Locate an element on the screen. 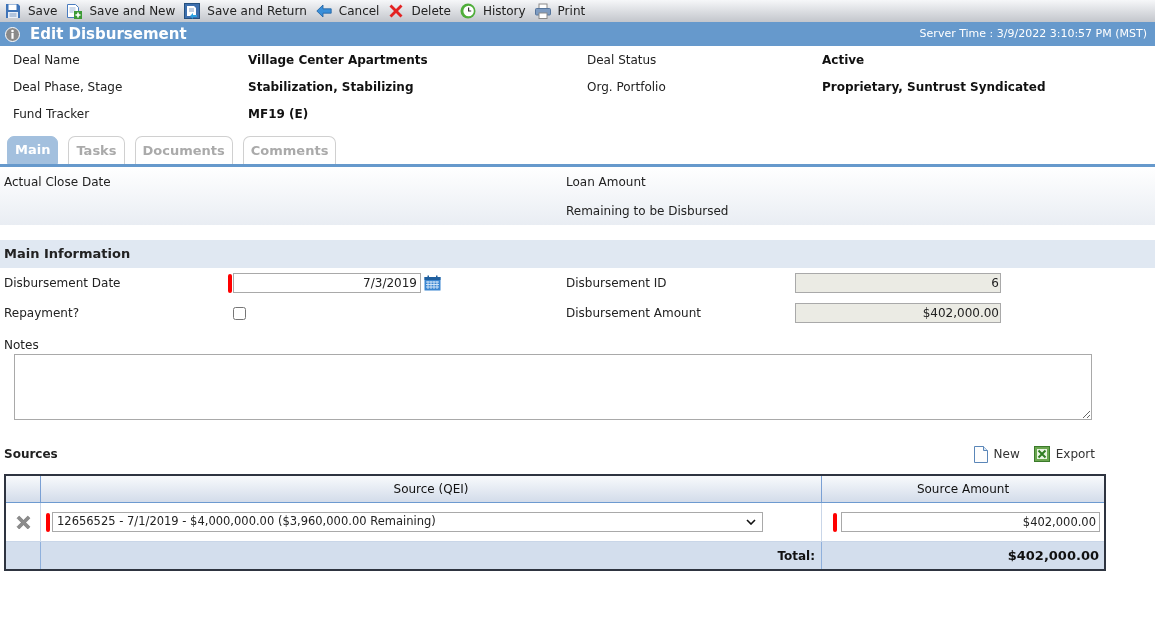 This screenshot has height=624, width=1155. section-title: Sources is located at coordinates (31, 454).